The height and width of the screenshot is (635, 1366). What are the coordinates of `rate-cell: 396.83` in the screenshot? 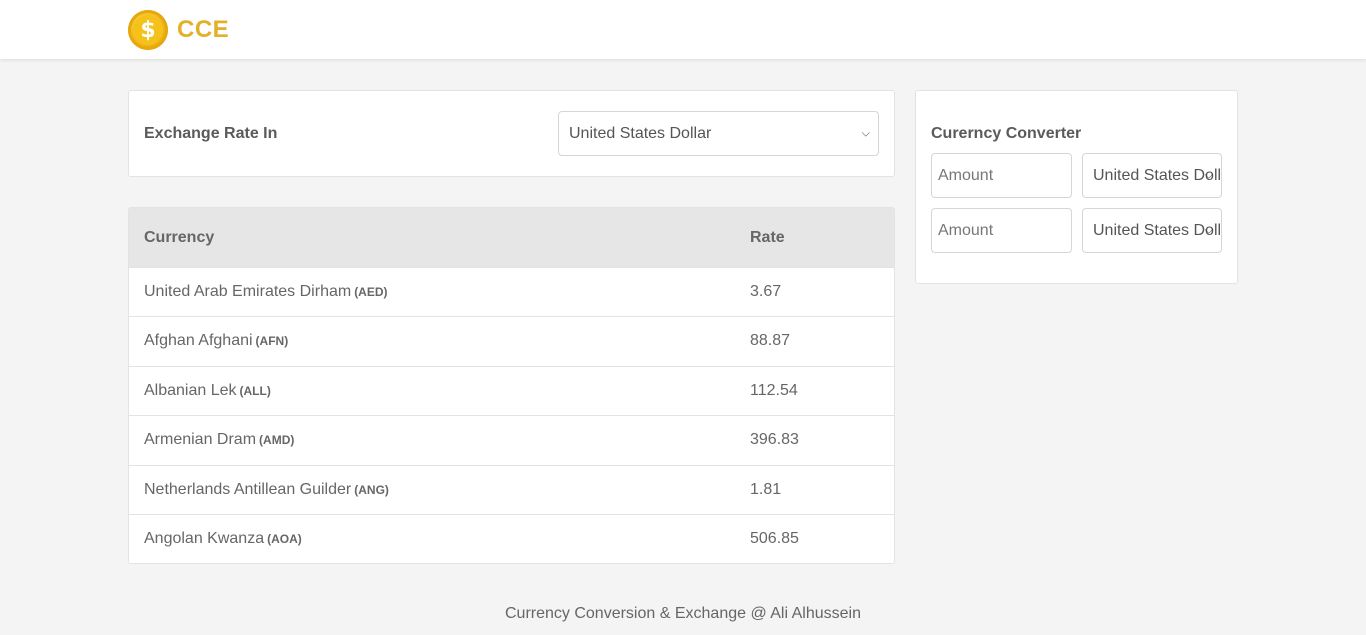 It's located at (774, 439).